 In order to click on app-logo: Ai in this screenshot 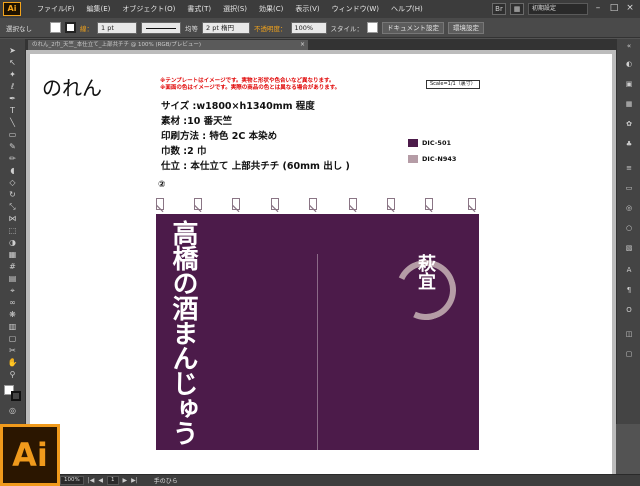, I will do `click(12, 9)`.